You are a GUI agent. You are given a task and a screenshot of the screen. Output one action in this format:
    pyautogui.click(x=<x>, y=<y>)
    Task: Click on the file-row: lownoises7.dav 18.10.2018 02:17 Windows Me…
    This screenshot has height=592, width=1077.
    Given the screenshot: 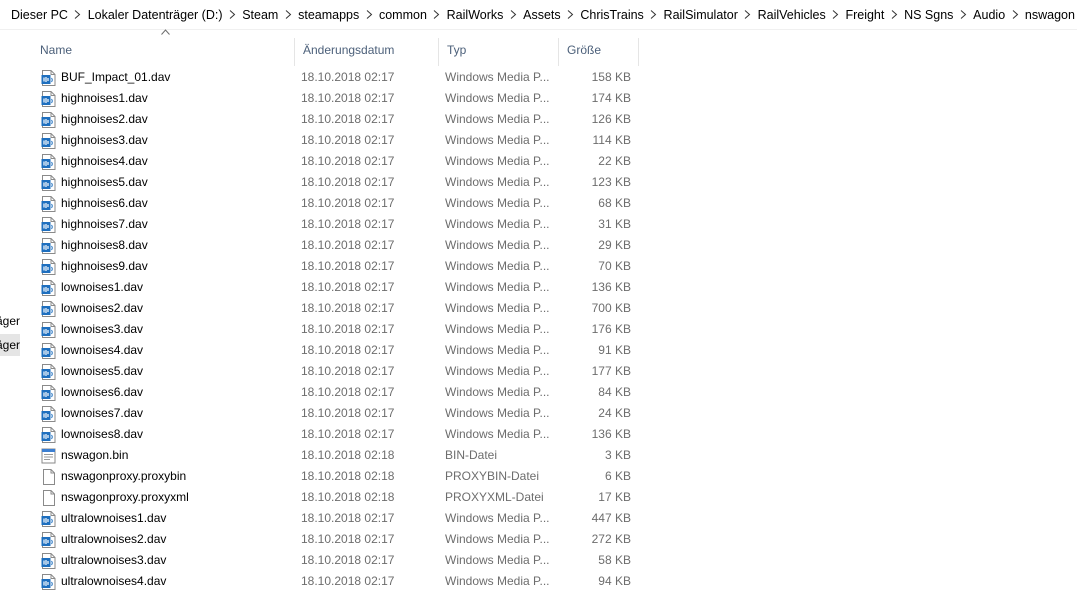 What is the action you would take?
    pyautogui.click(x=337, y=413)
    